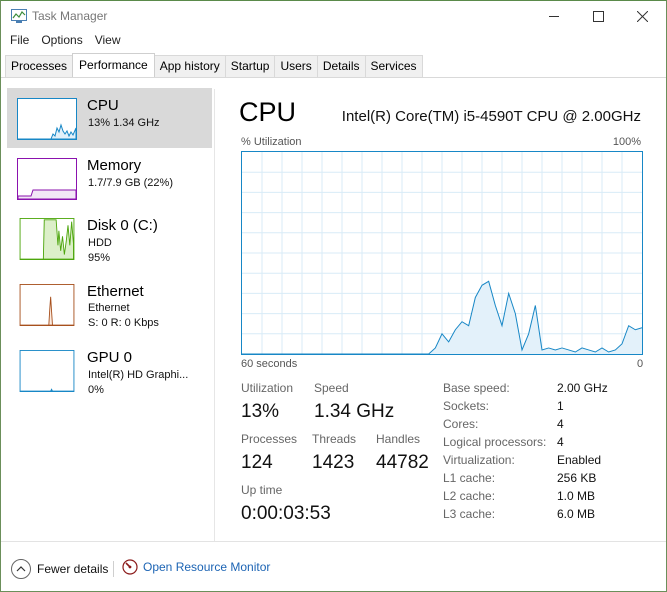 This screenshot has width=667, height=592. What do you see at coordinates (257, 462) in the screenshot?
I see `processes-value: 124` at bounding box center [257, 462].